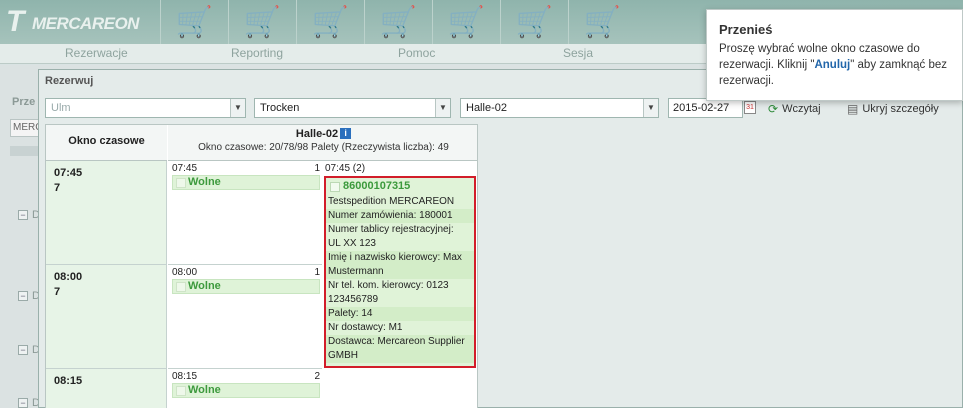 The image size is (963, 408). Describe the element at coordinates (106, 213) in the screenshot. I see `time-row: 07:45 7` at that location.